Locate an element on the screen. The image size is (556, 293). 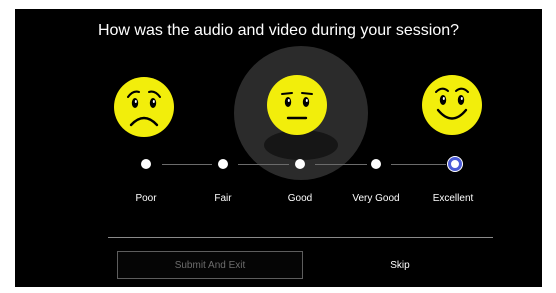
sad-face-icon is located at coordinates (144, 107).